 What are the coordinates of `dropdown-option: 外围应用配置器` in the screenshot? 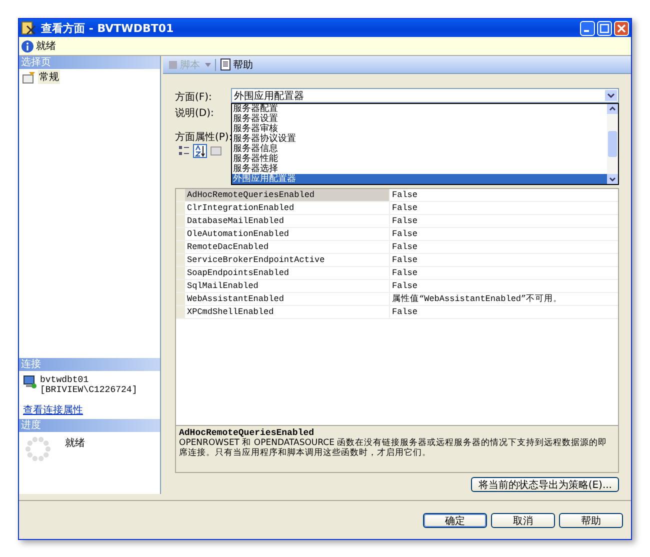 It's located at (419, 179).